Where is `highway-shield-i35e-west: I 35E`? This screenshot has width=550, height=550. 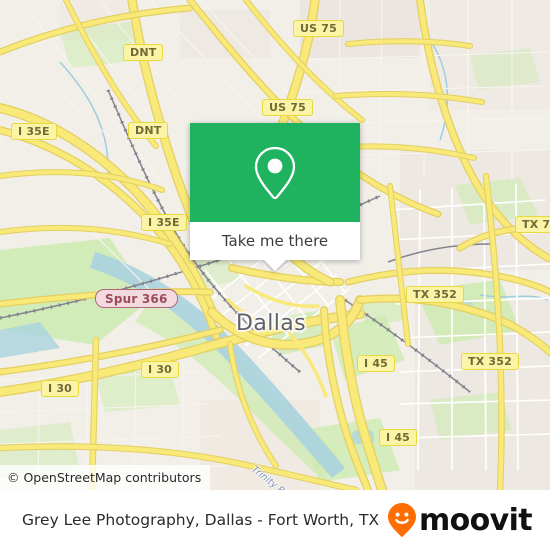
highway-shield-i35e-west: I 35E is located at coordinates (34, 131).